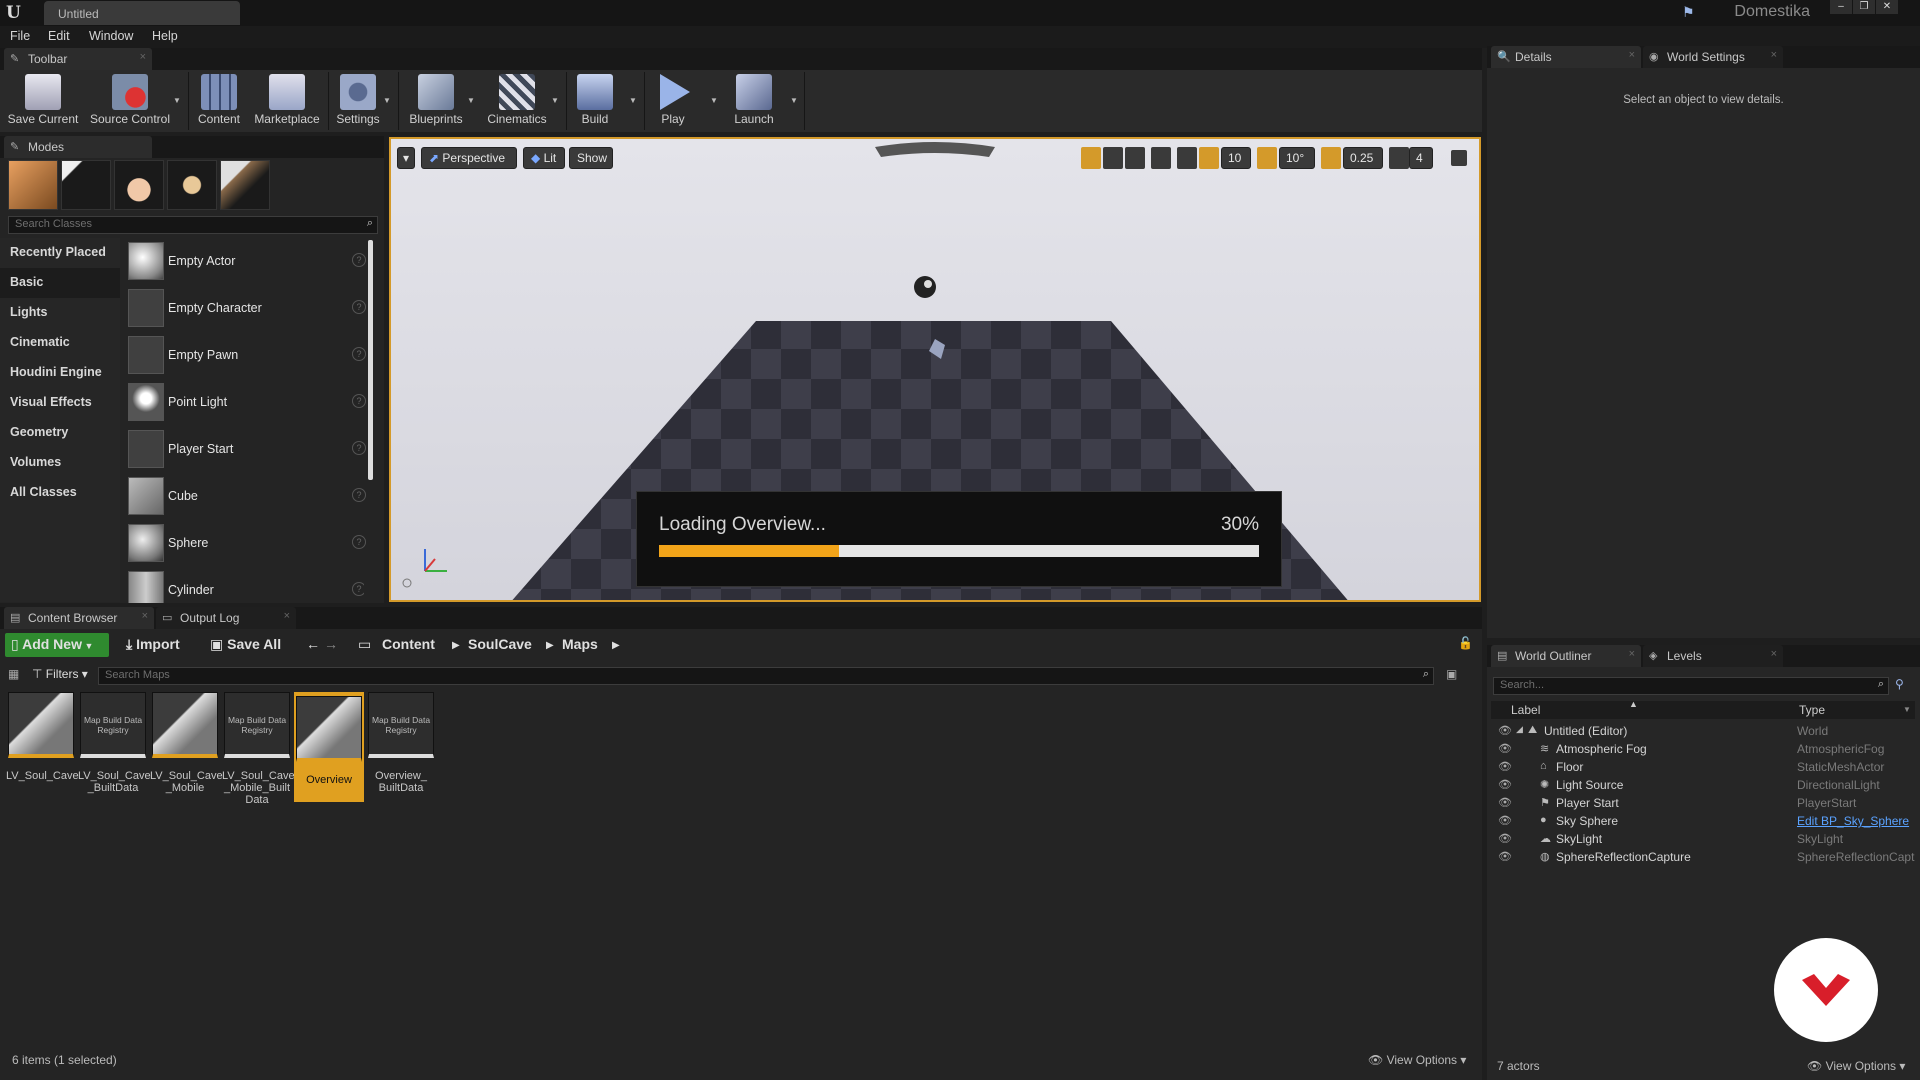  What do you see at coordinates (1704, 821) in the screenshot?
I see `outliner-row-sky-sphere: 👁 ● Sky Sphere Edit BP_Sky_Sphere` at bounding box center [1704, 821].